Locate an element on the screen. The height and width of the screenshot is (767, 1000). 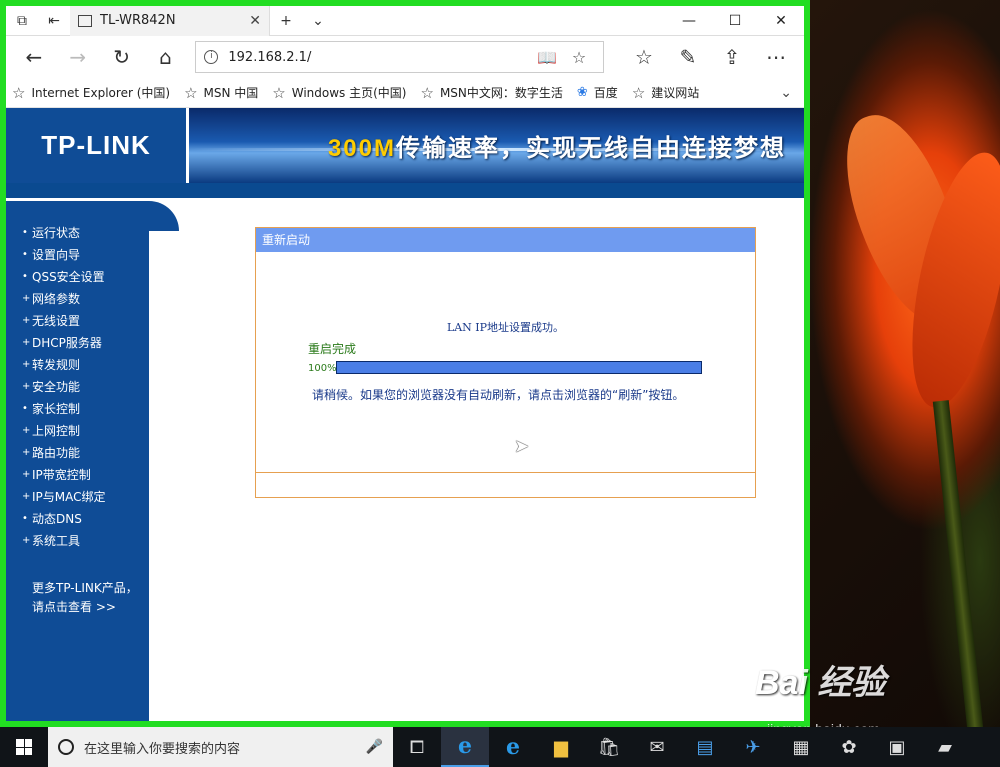
minimize-button: — is located at coordinates (689, 21).